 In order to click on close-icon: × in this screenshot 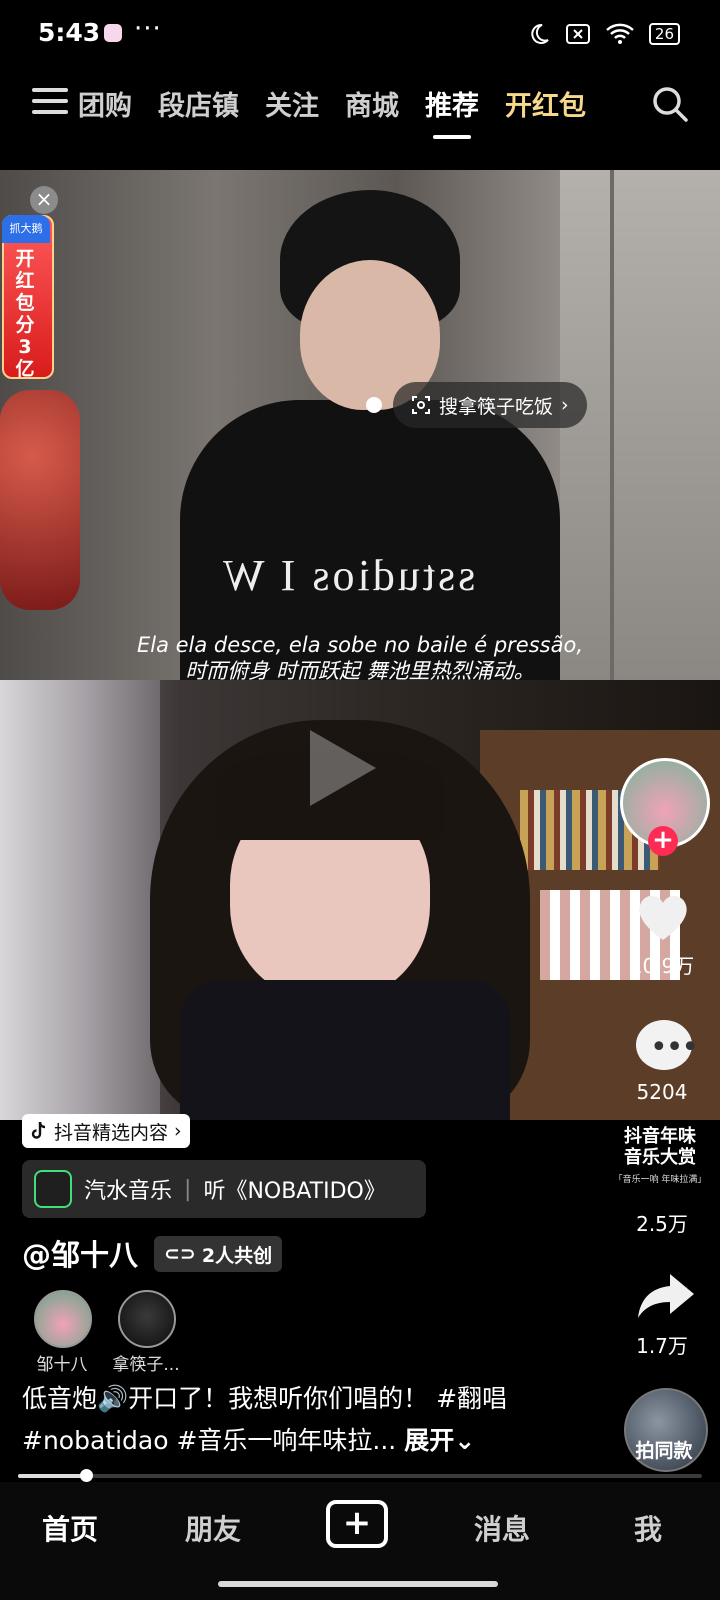, I will do `click(44, 200)`.